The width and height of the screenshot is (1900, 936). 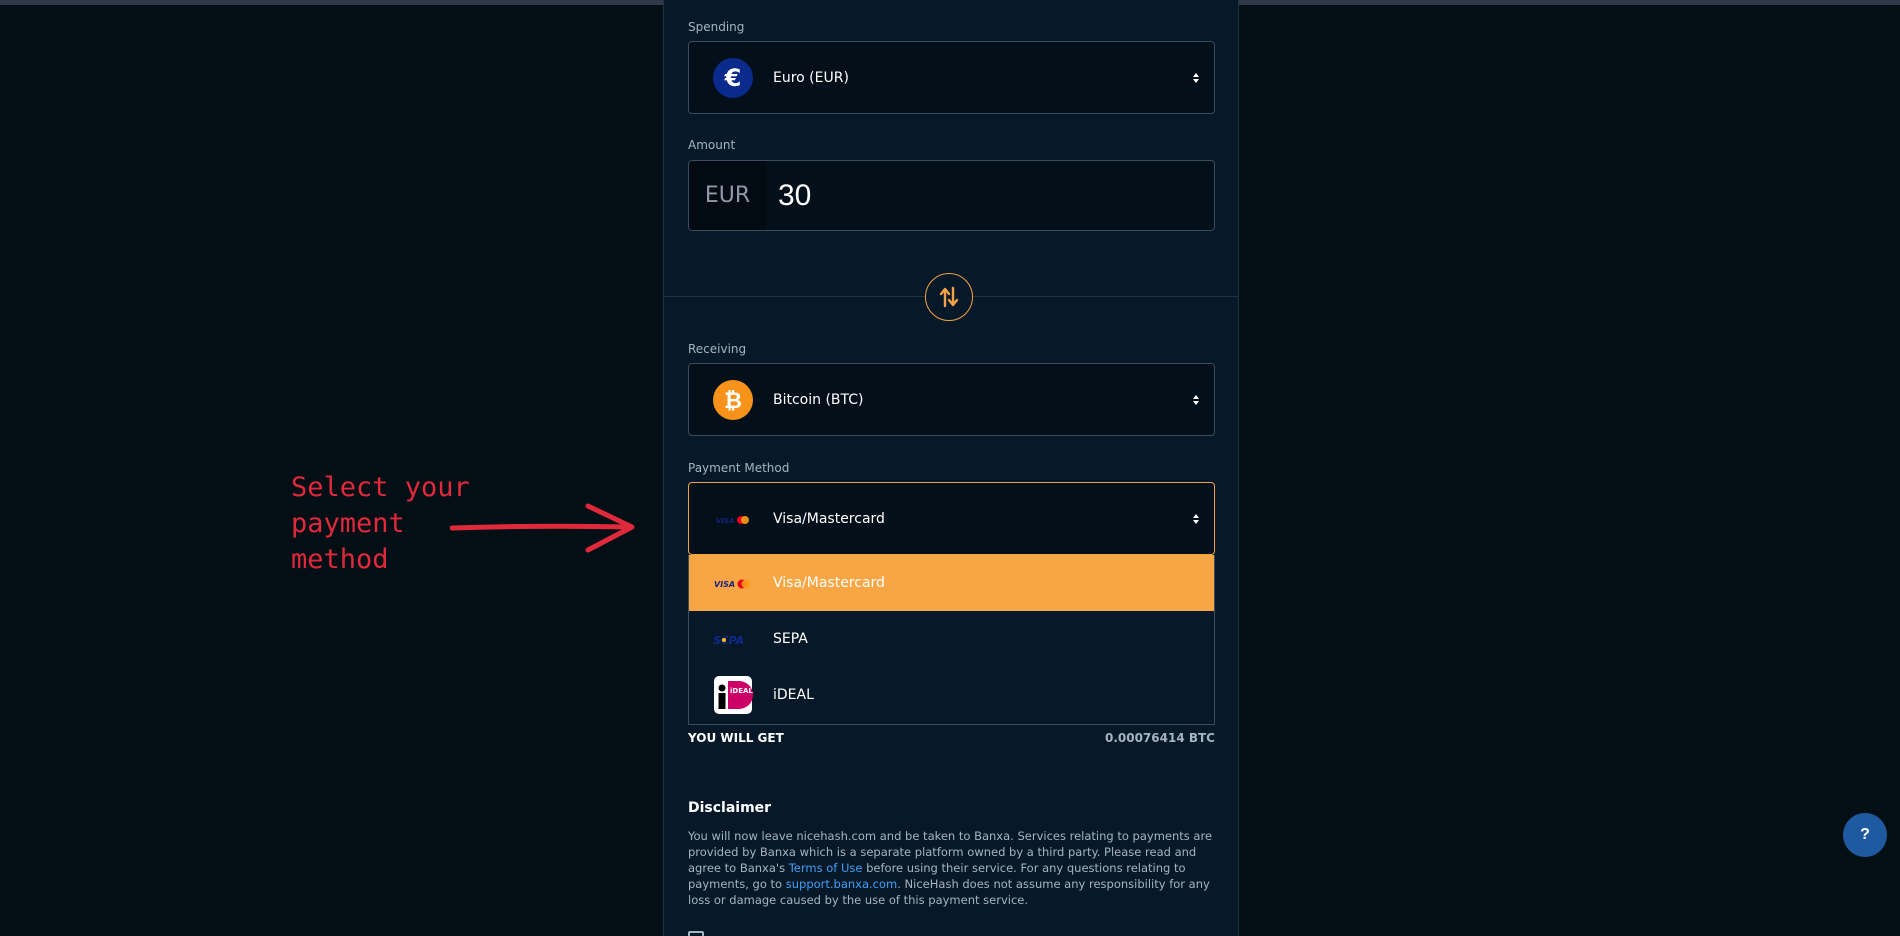 I want to click on disclaimer-title: Disclaimer, so click(x=730, y=808).